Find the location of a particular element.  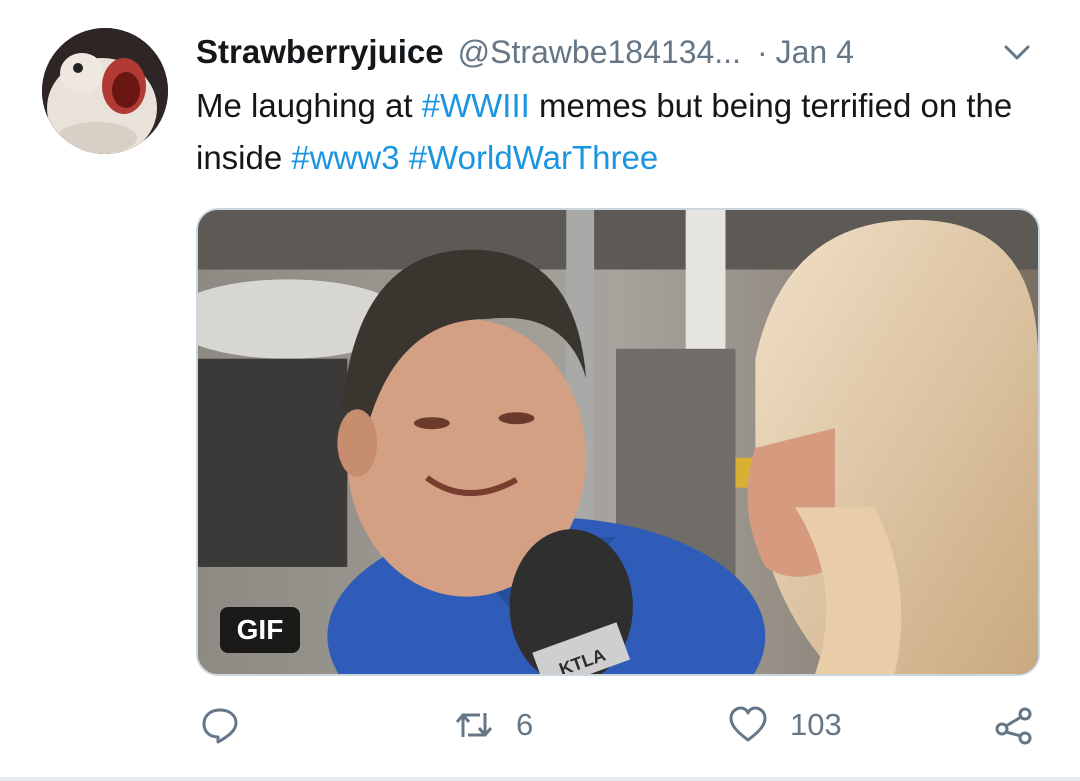

retweet-count: 6 is located at coordinates (525, 724).